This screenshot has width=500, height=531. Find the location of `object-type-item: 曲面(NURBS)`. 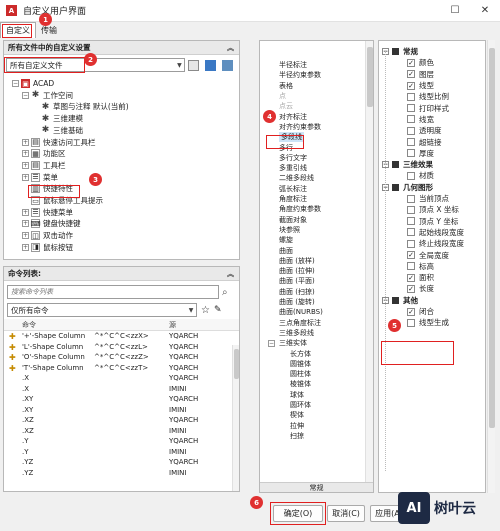

object-type-item: 曲面(NURBS) is located at coordinates (301, 312).